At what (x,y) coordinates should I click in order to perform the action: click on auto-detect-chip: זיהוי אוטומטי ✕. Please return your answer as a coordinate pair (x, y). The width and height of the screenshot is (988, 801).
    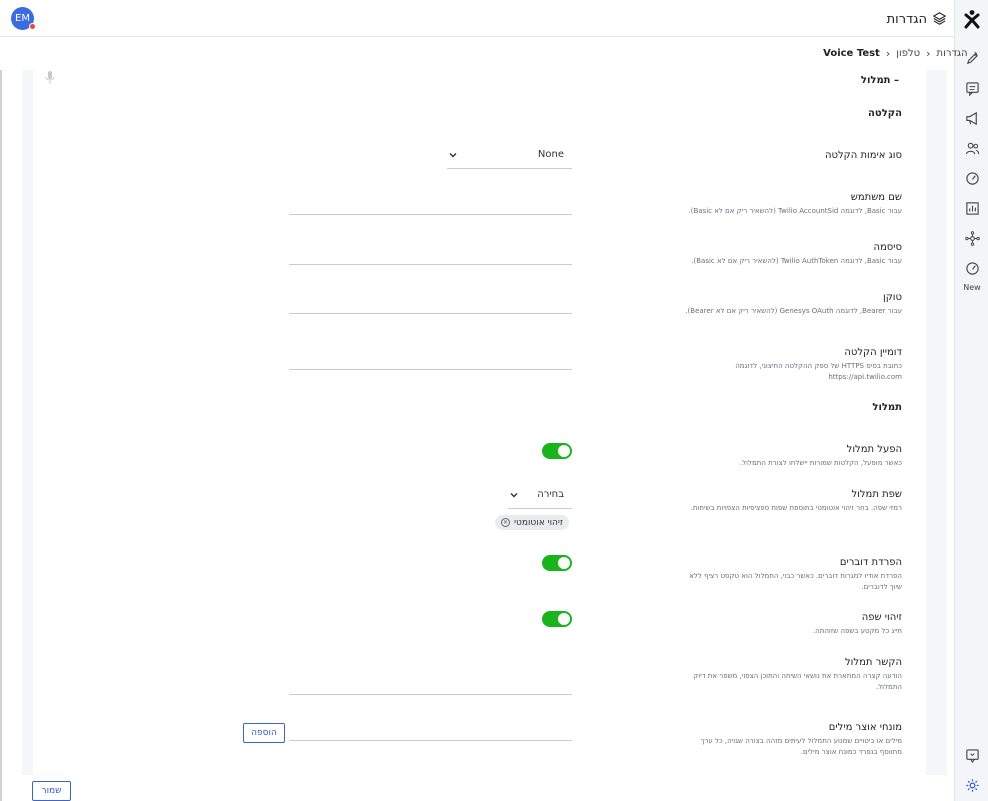
    Looking at the image, I should click on (532, 522).